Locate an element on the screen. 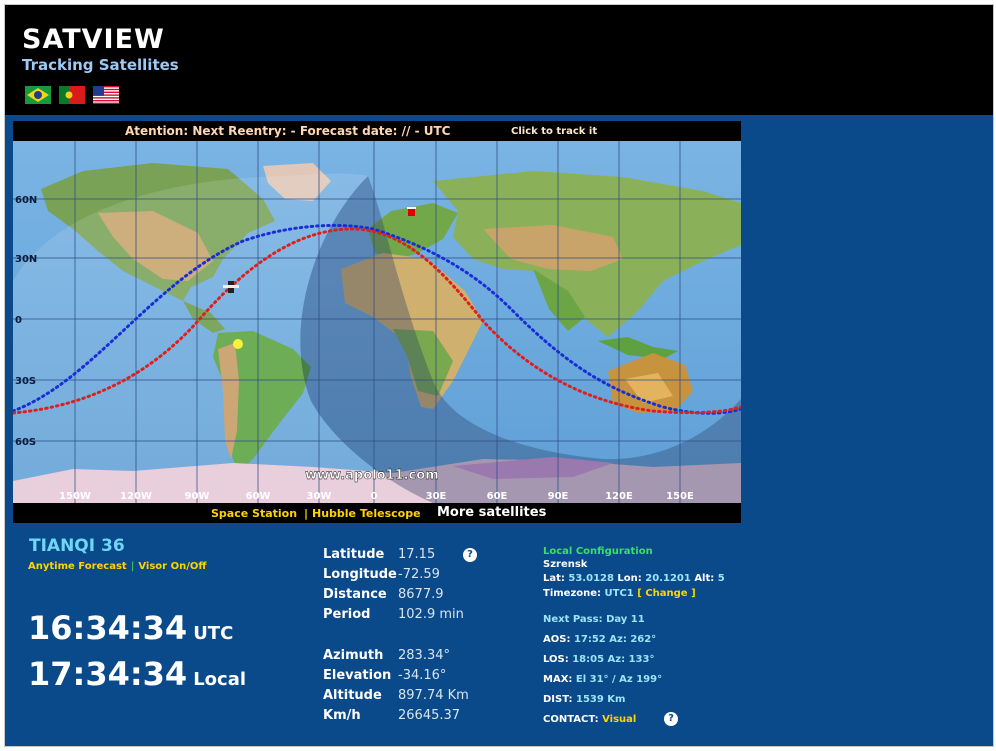  distance-row: Distance 8677.9 is located at coordinates (423, 596).